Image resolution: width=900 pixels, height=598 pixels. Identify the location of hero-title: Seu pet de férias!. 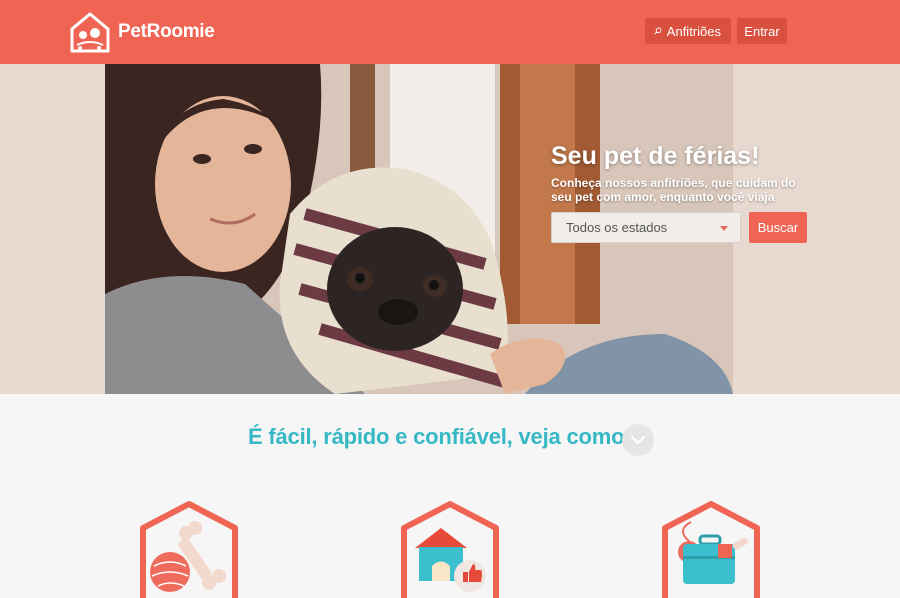
(655, 156).